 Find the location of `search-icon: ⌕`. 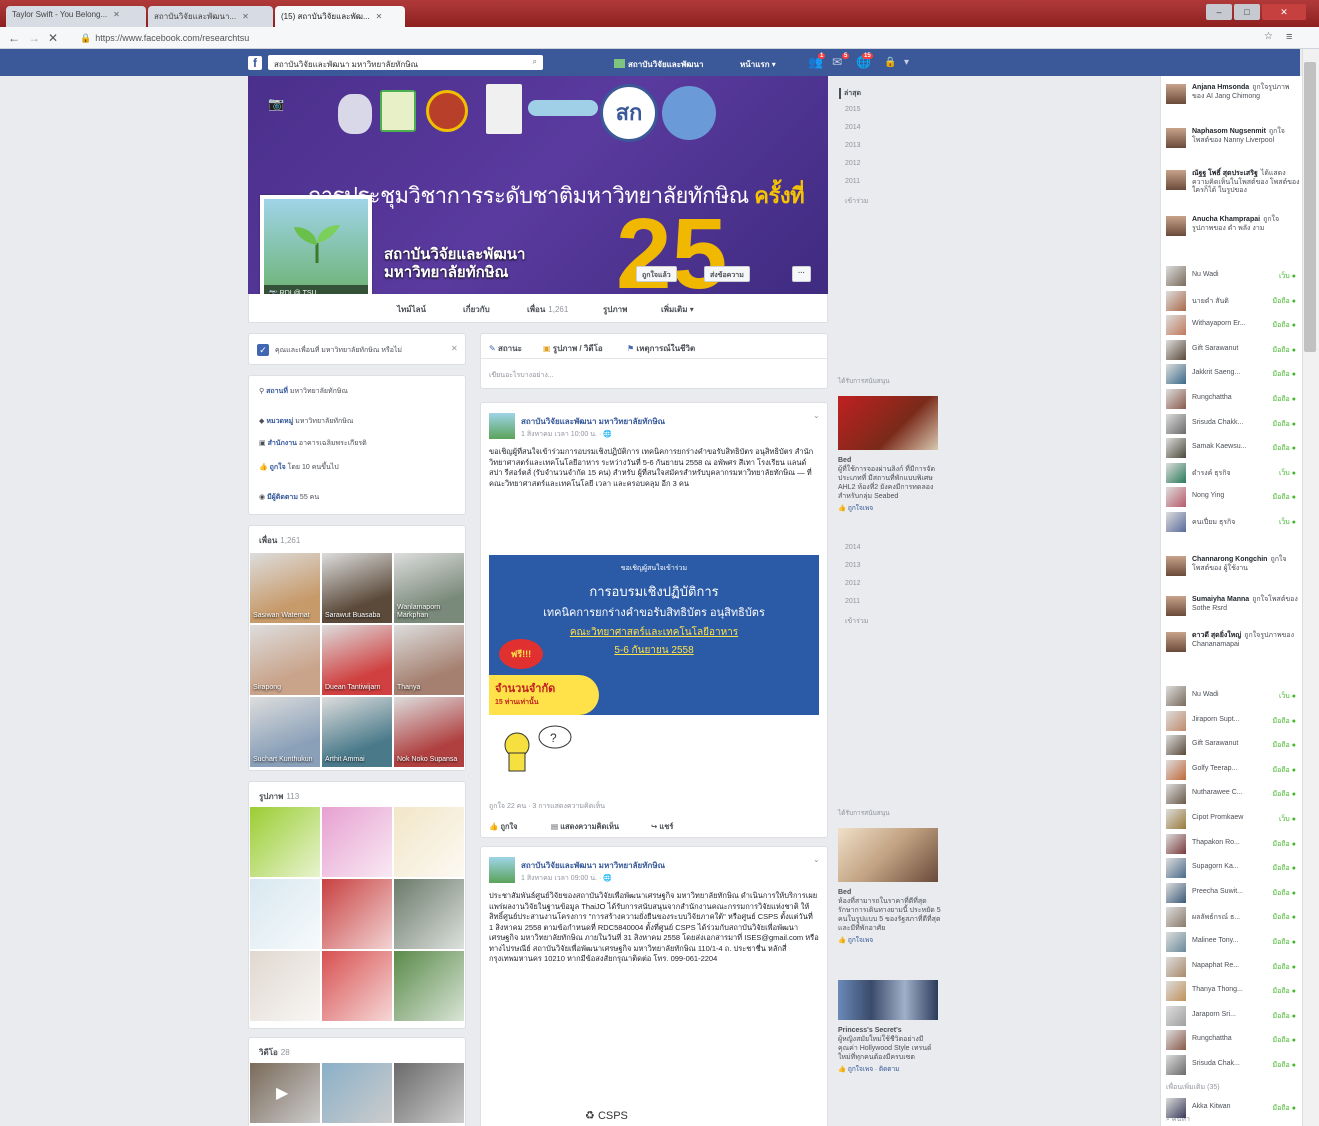

search-icon: ⌕ is located at coordinates (535, 62).